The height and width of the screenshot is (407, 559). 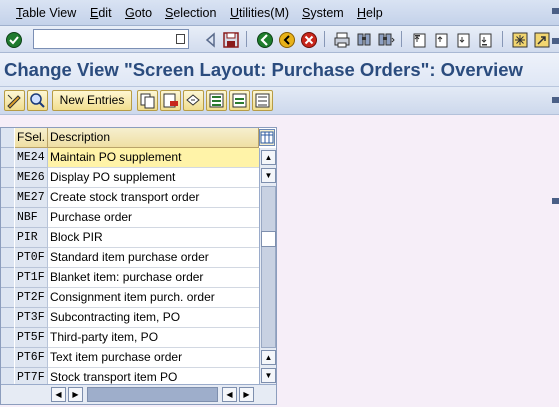 I want to click on find-next-icon, so click(x=385, y=39).